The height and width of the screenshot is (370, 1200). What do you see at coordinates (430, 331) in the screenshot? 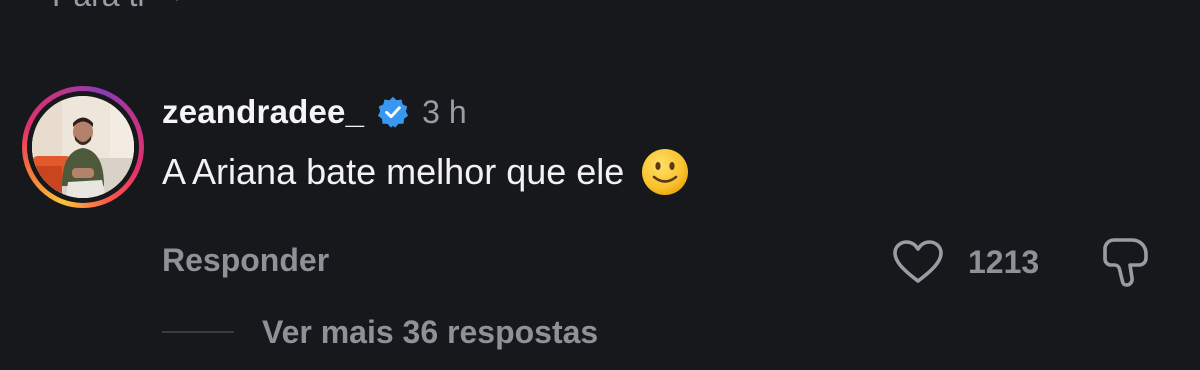
I see `view-more-replies-label: Ver mais 36 respostas` at bounding box center [430, 331].